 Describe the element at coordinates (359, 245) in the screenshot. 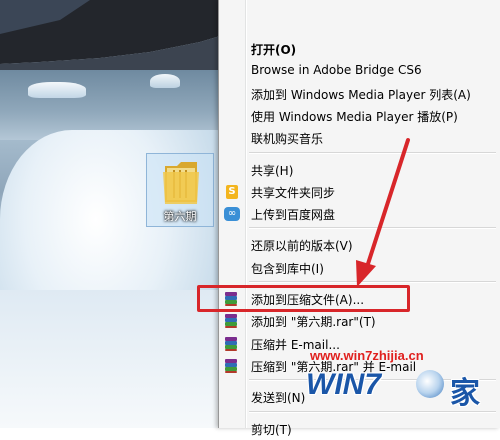

I see `menu-item-restore-versions: 还原以前的版本(V)` at that location.